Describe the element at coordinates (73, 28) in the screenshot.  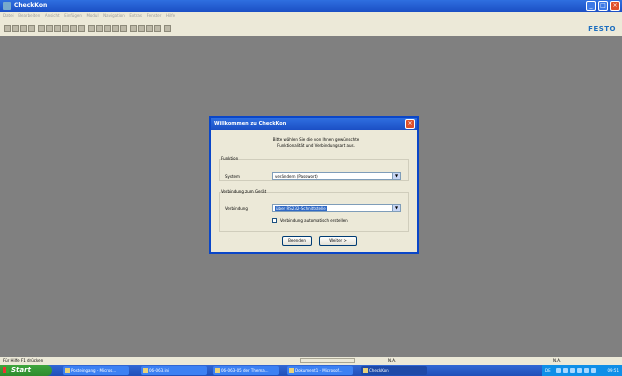
I see `toolbar-tool-5-icon` at that location.